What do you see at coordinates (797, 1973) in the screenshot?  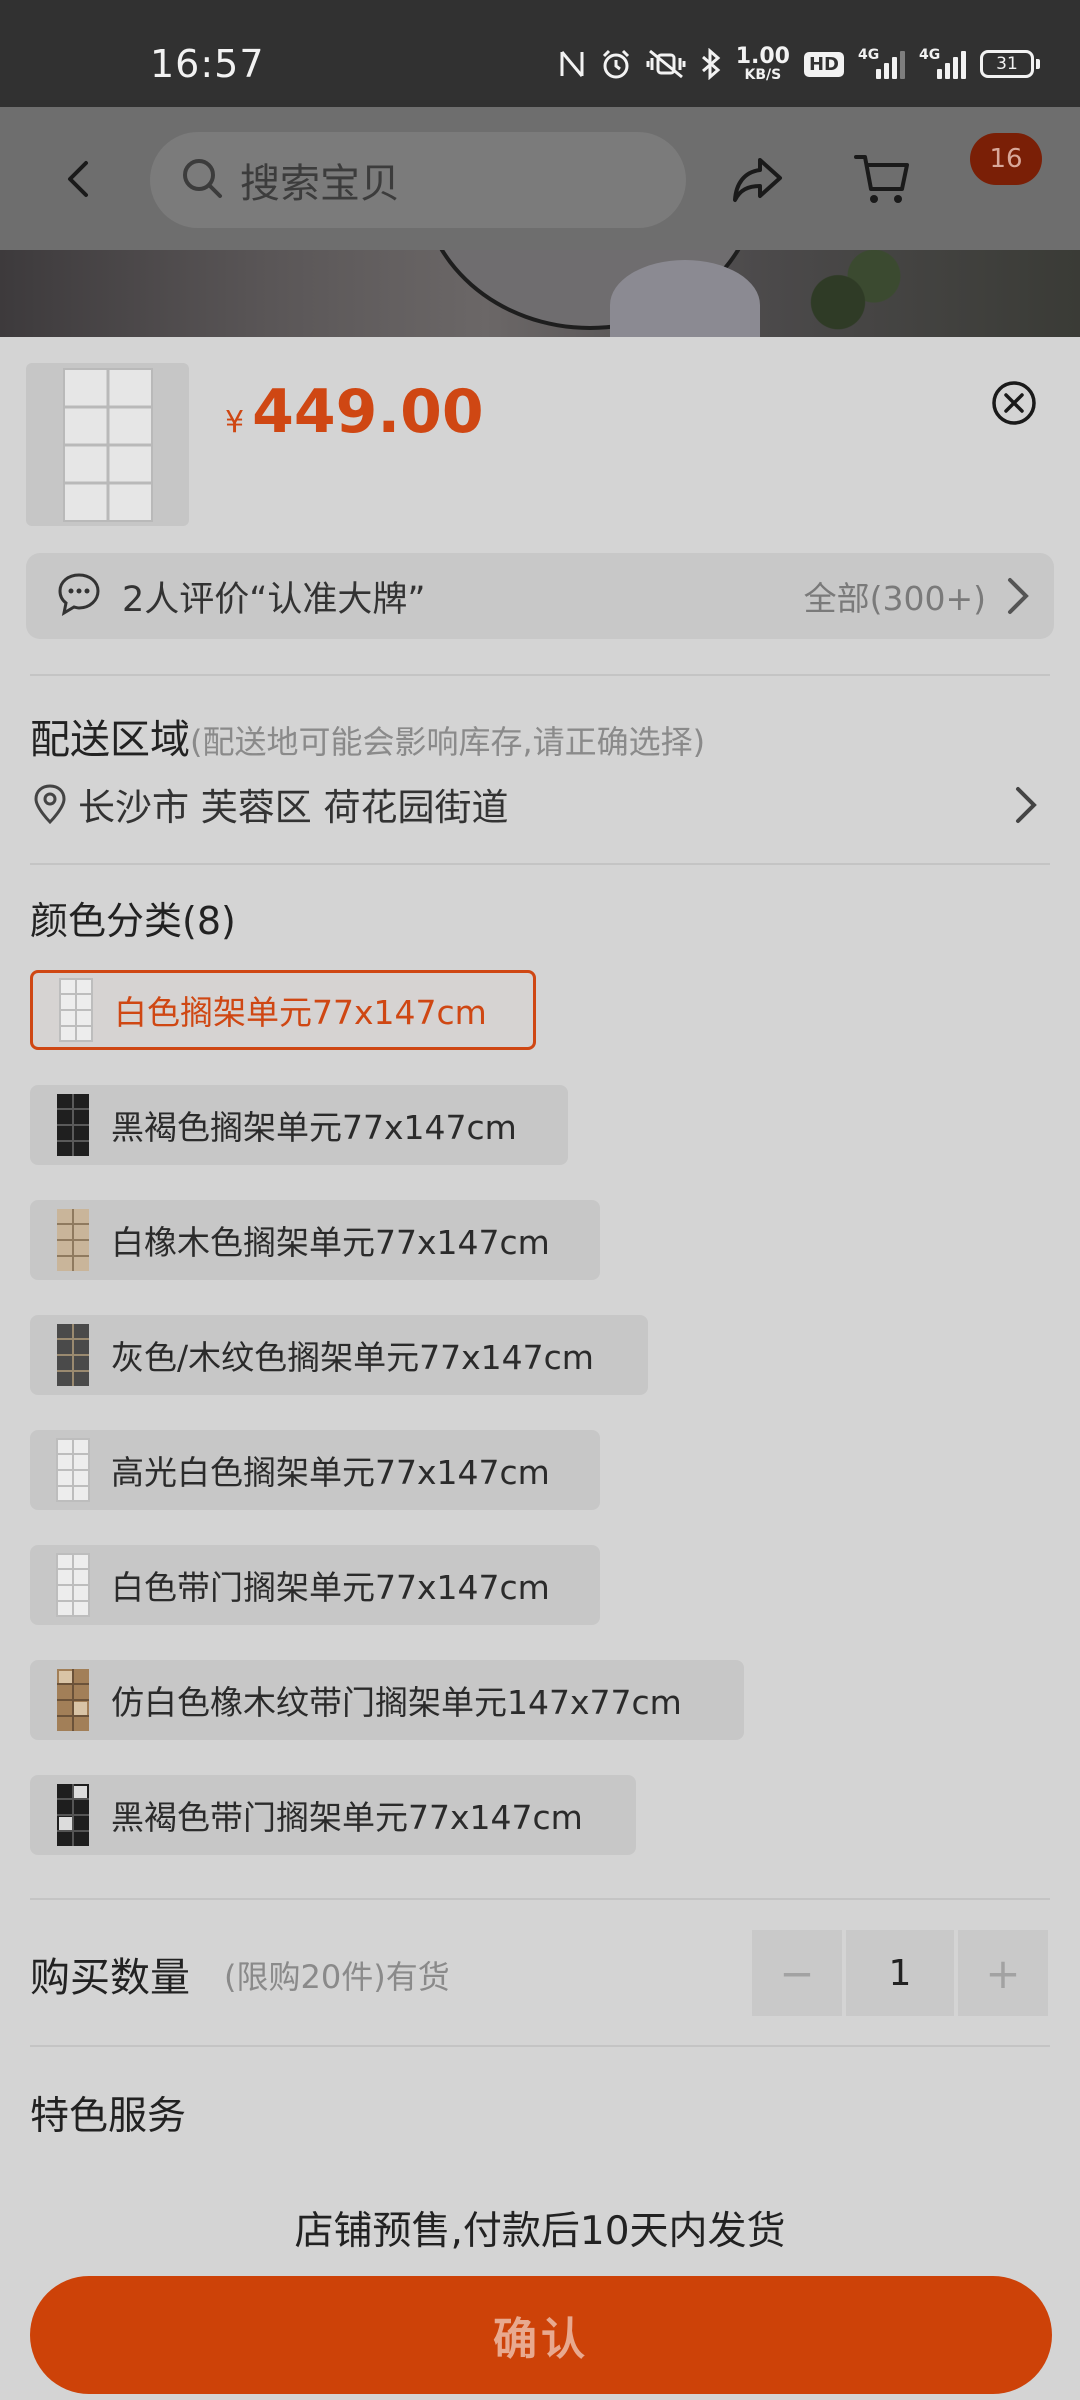 I see `decrease-button: −` at bounding box center [797, 1973].